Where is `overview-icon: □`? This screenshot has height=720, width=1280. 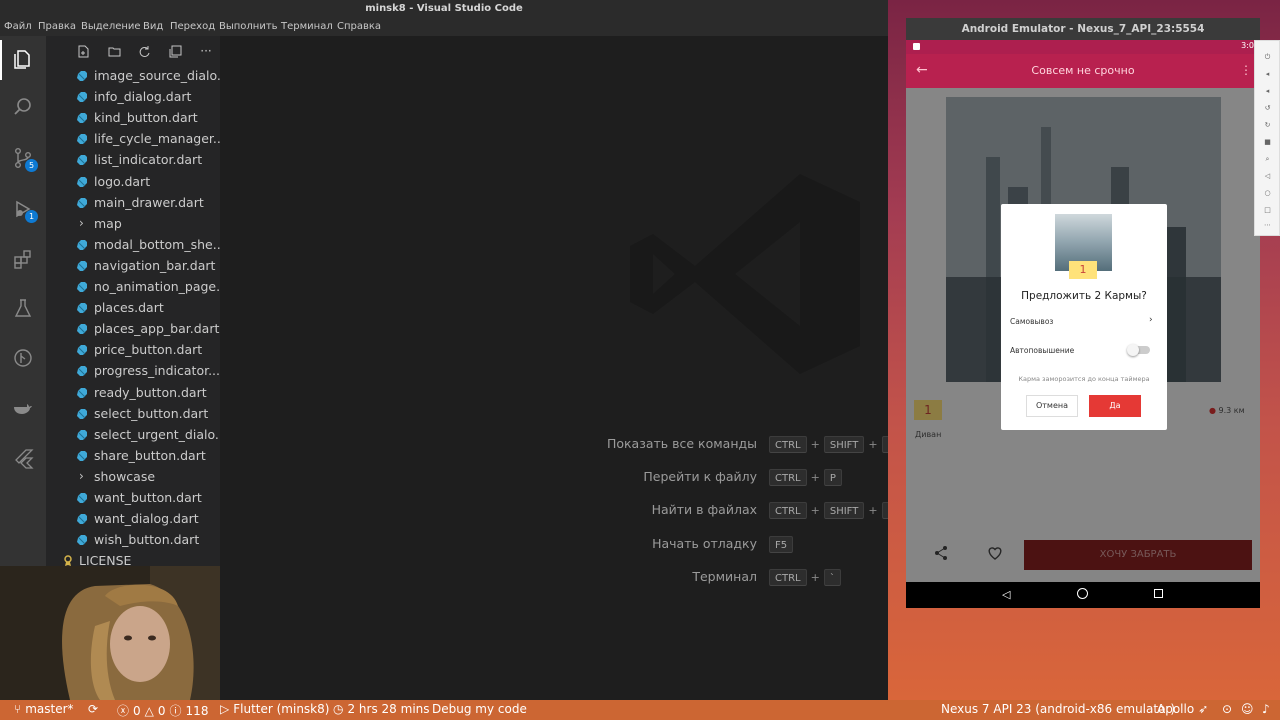 overview-icon: □ is located at coordinates (1267, 210).